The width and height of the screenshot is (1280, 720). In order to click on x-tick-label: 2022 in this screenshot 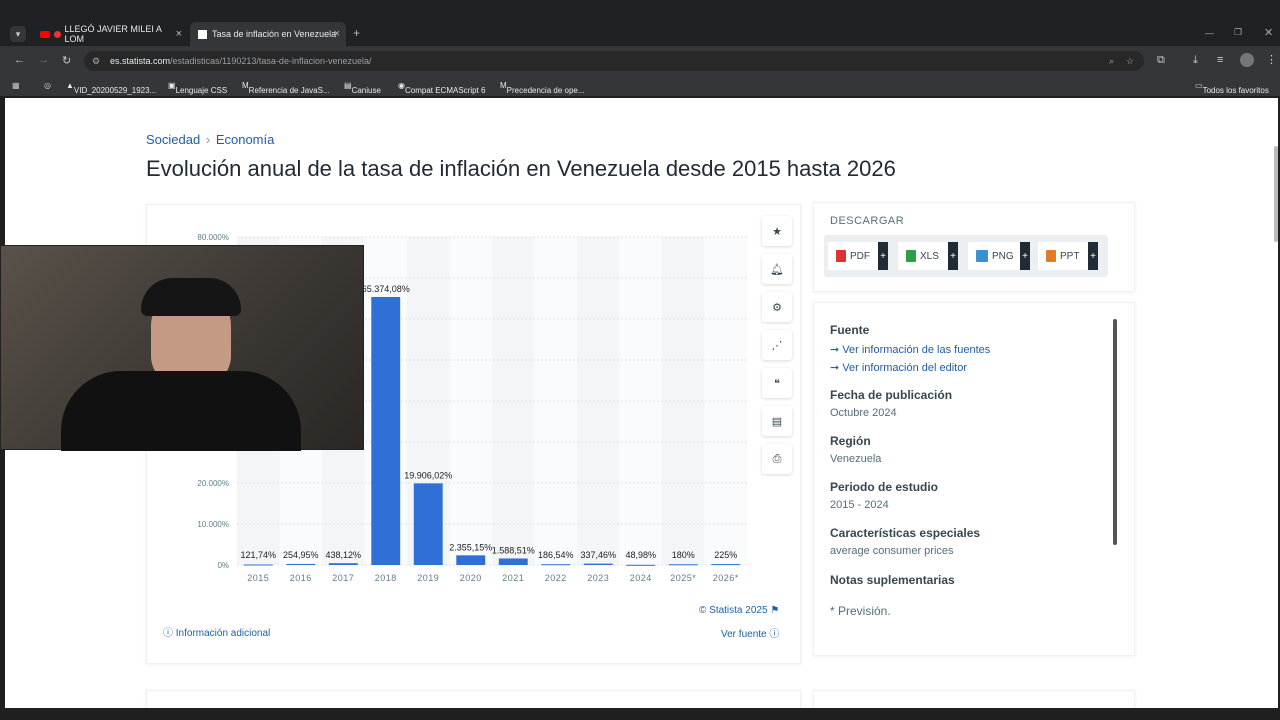, I will do `click(556, 578)`.